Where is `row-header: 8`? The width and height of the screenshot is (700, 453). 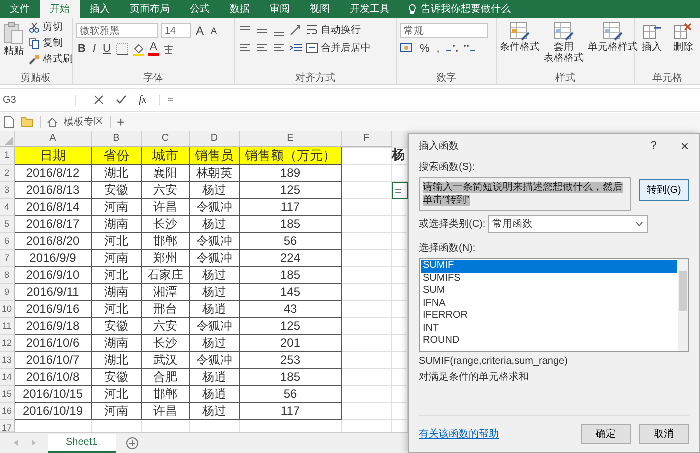 row-header: 8 is located at coordinates (7, 275).